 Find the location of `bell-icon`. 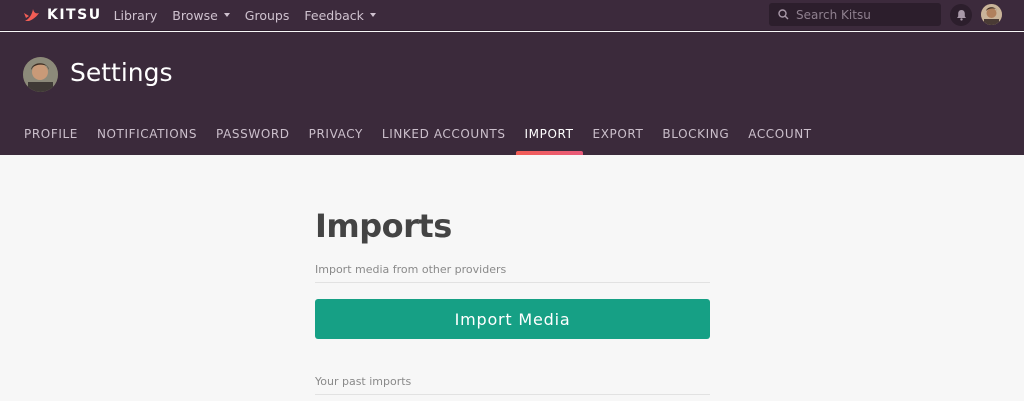

bell-icon is located at coordinates (961, 15).